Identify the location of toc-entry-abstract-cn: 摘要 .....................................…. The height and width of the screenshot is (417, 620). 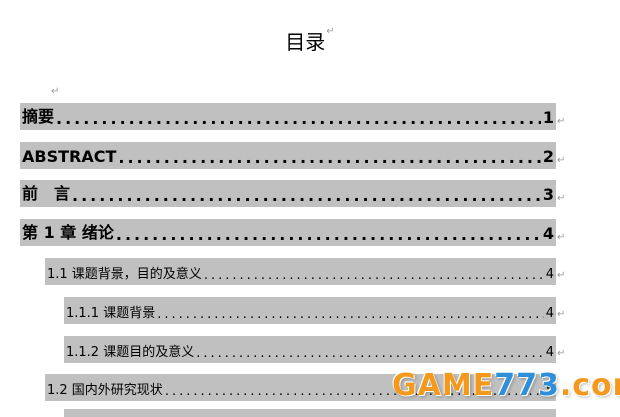
(288, 116).